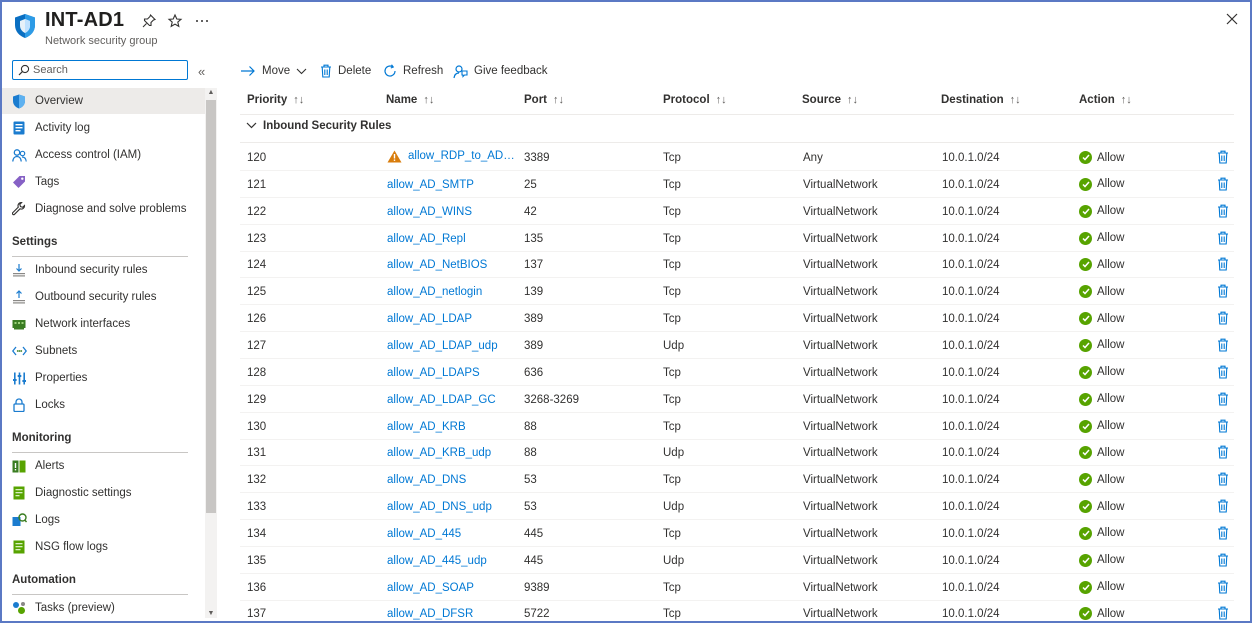 The width and height of the screenshot is (1252, 623). Describe the element at coordinates (1111, 184) in the screenshot. I see `action-text: Allow` at that location.